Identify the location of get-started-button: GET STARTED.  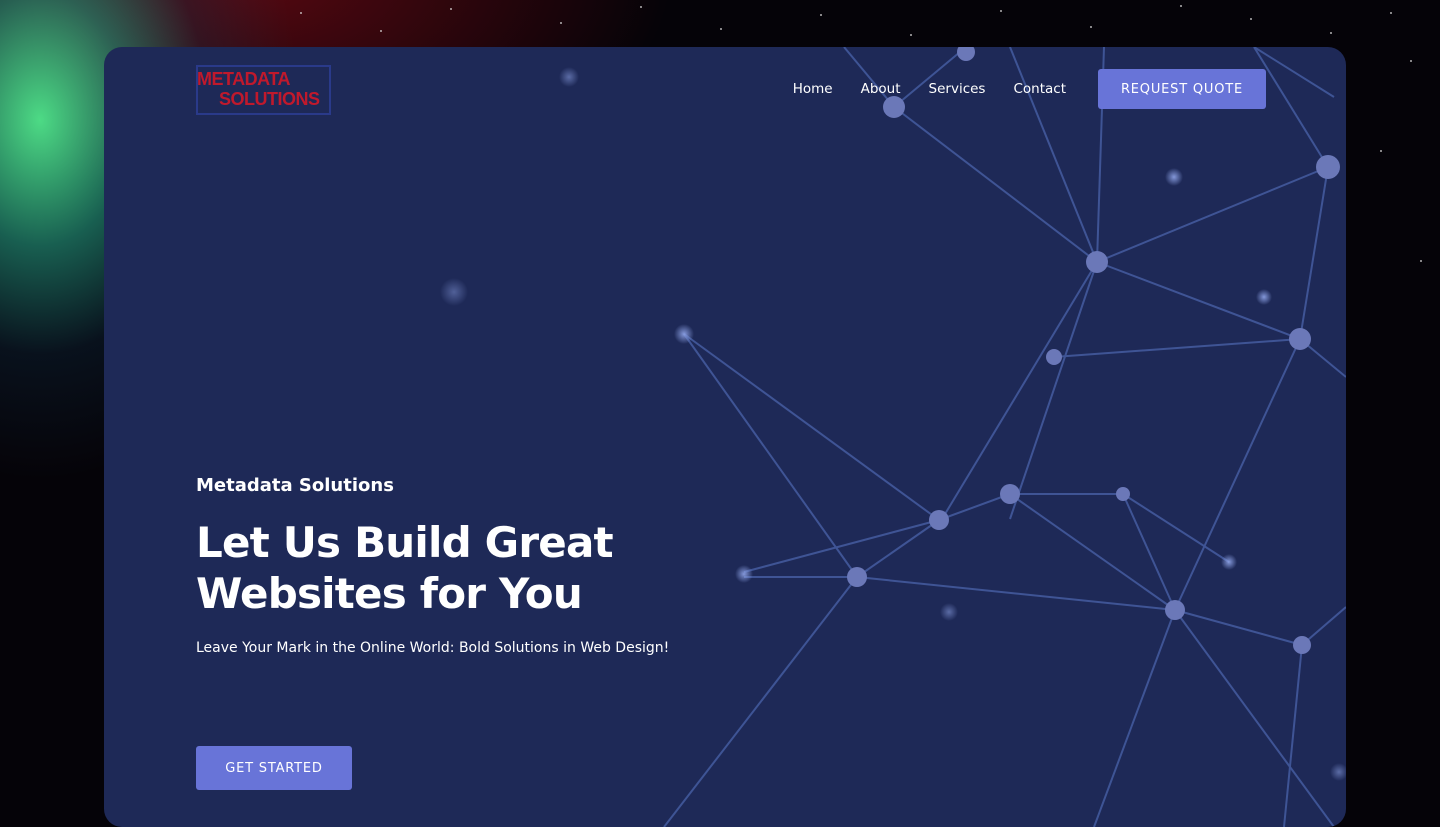
(274, 768).